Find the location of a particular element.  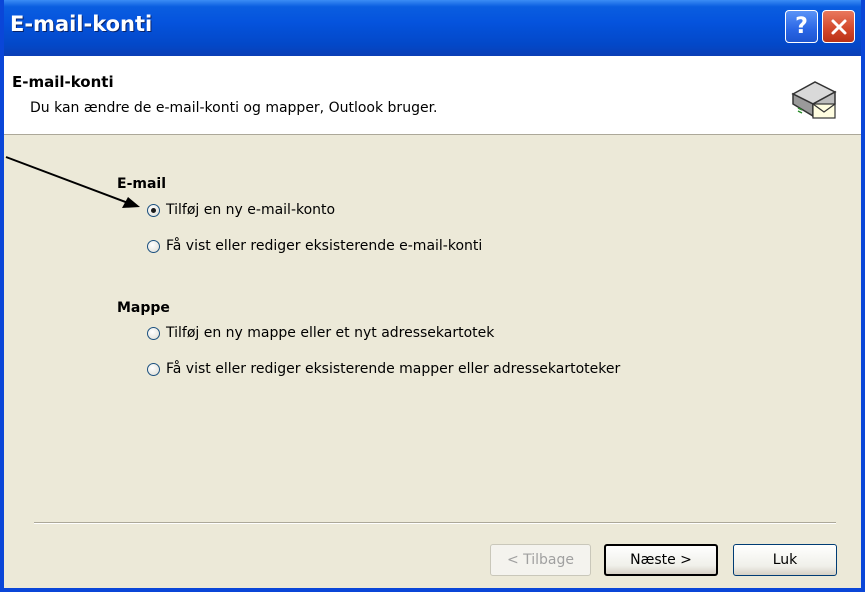

mail-server-envelope-icon is located at coordinates (814, 100).